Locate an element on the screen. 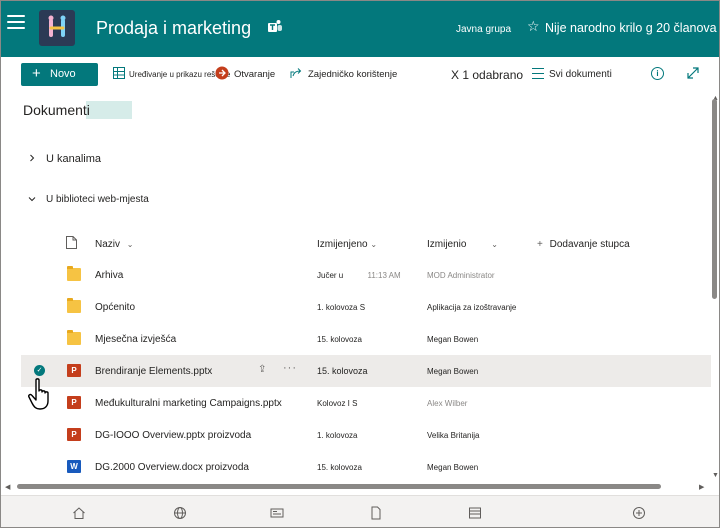  teams-icon is located at coordinates (275, 26).